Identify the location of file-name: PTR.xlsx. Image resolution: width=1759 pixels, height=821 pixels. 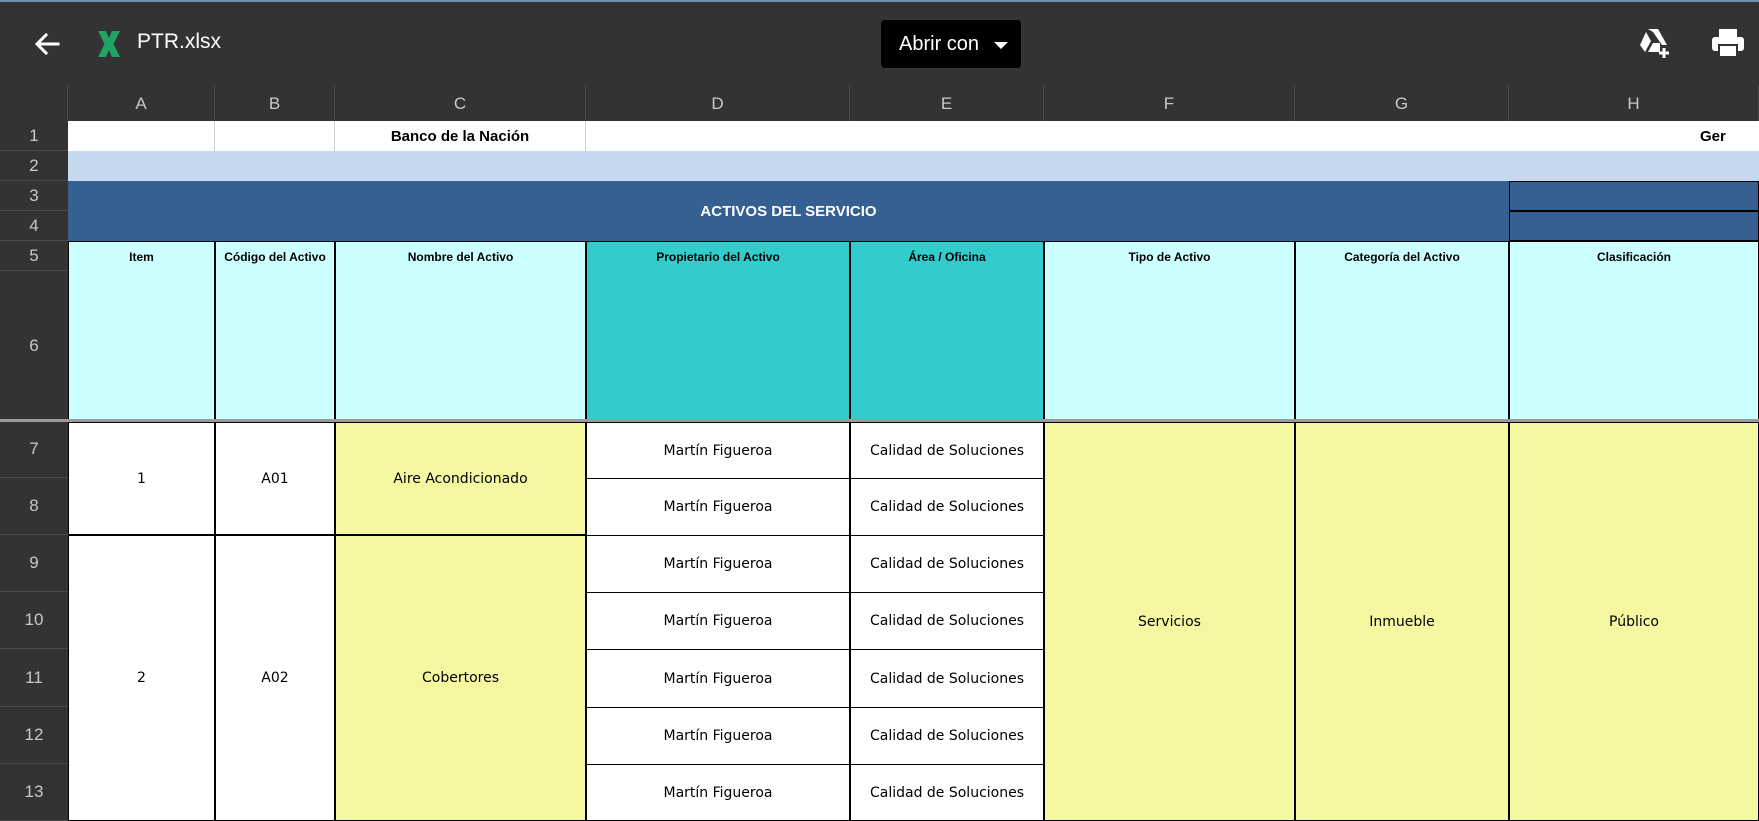
(179, 41).